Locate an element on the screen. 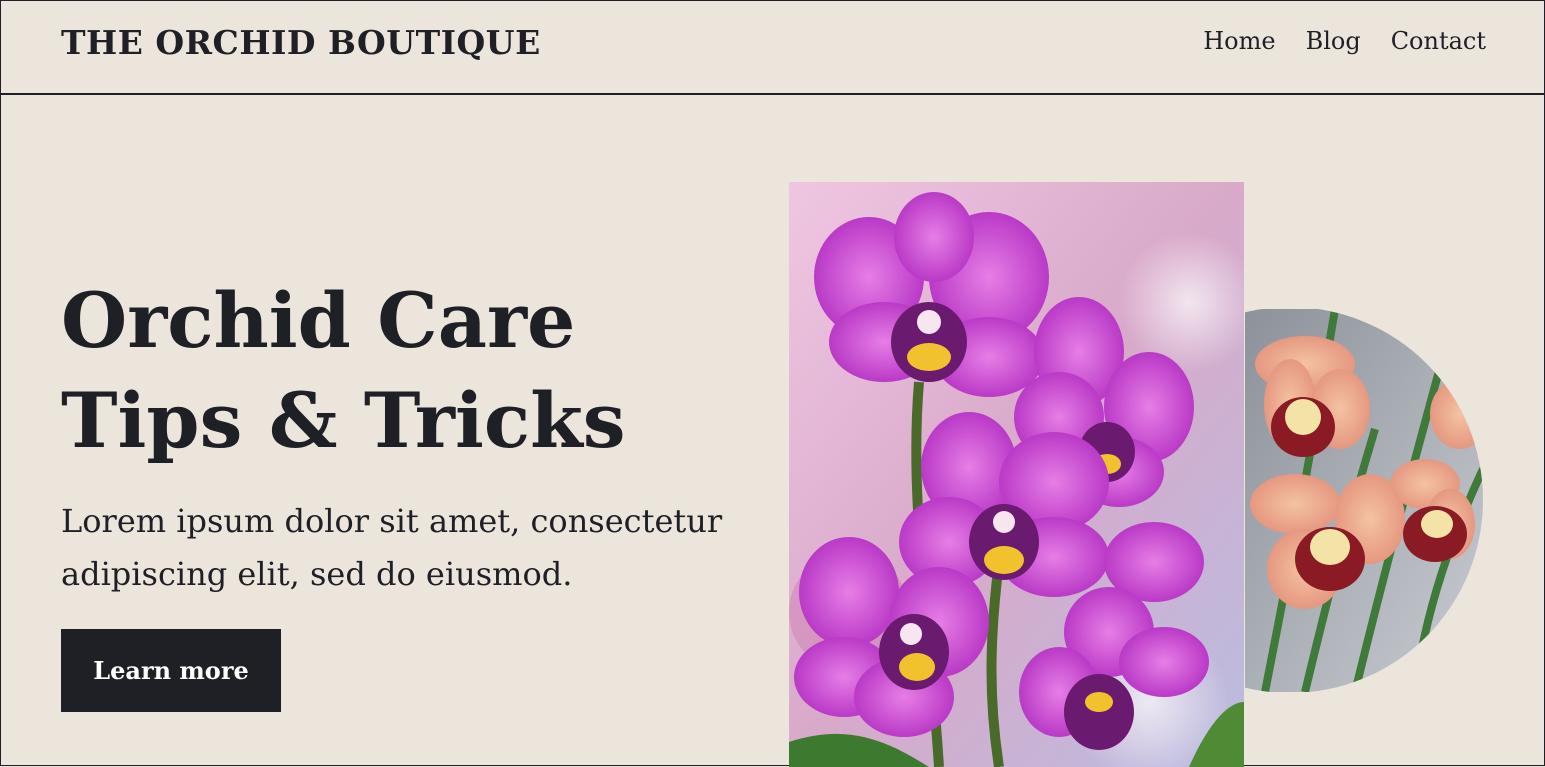 This screenshot has width=1545, height=767. peach-orchid-photo is located at coordinates (1364, 500).